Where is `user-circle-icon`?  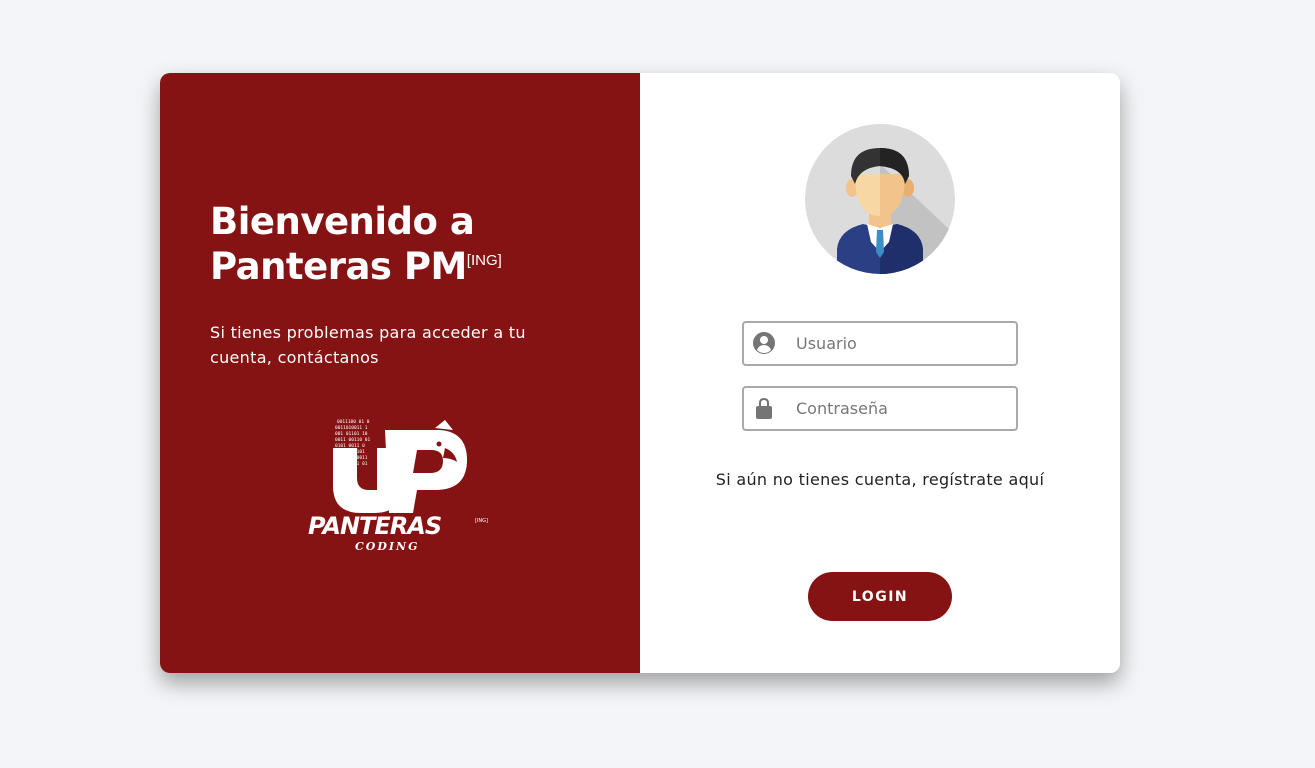
user-circle-icon is located at coordinates (764, 343).